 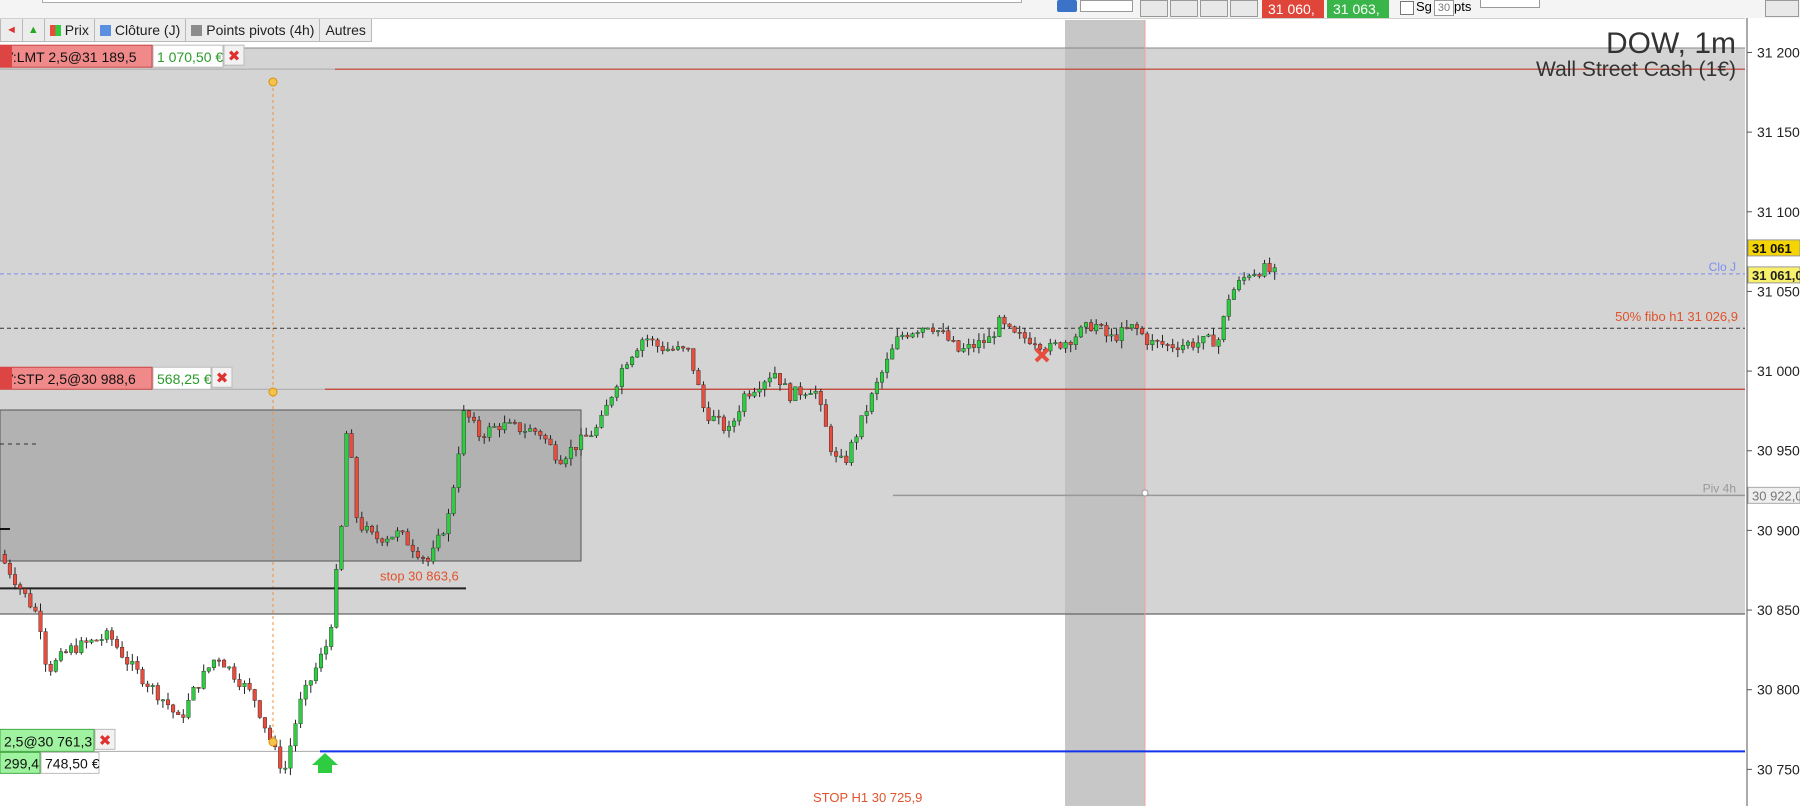 What do you see at coordinates (1778, 371) in the screenshot?
I see `y-tick-label: 31 000` at bounding box center [1778, 371].